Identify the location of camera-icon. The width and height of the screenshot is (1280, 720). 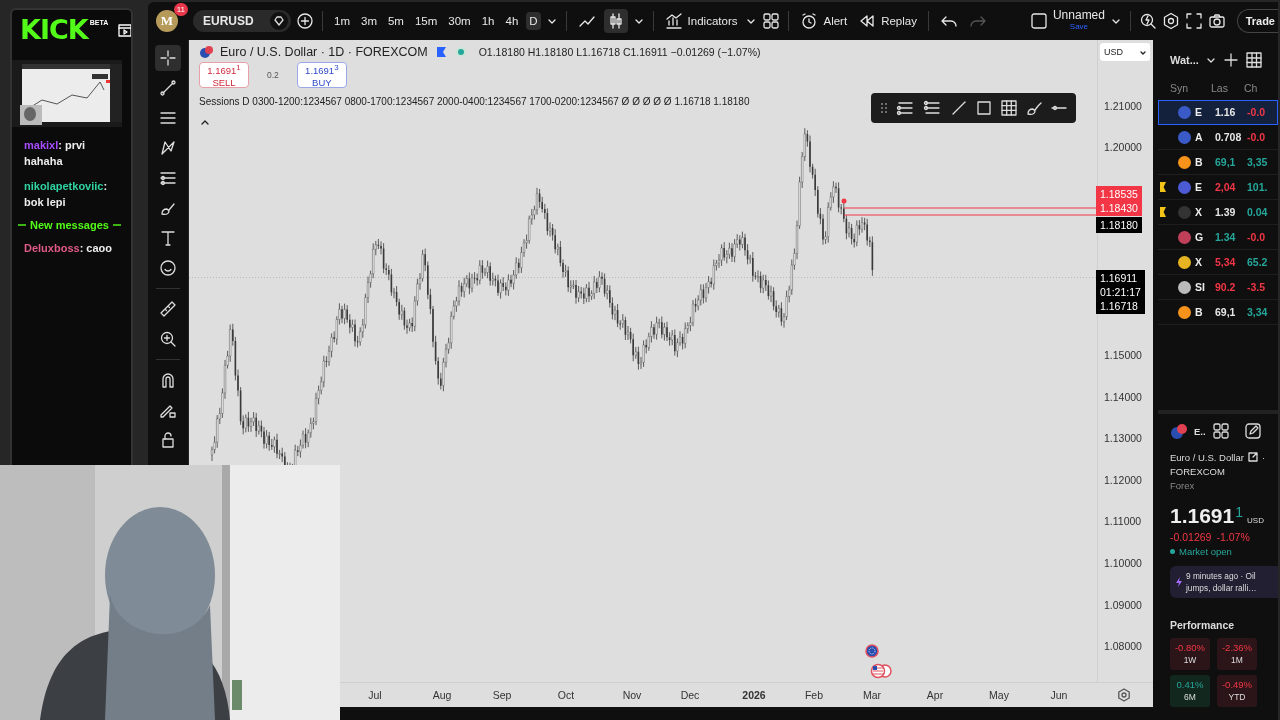
(1216, 21).